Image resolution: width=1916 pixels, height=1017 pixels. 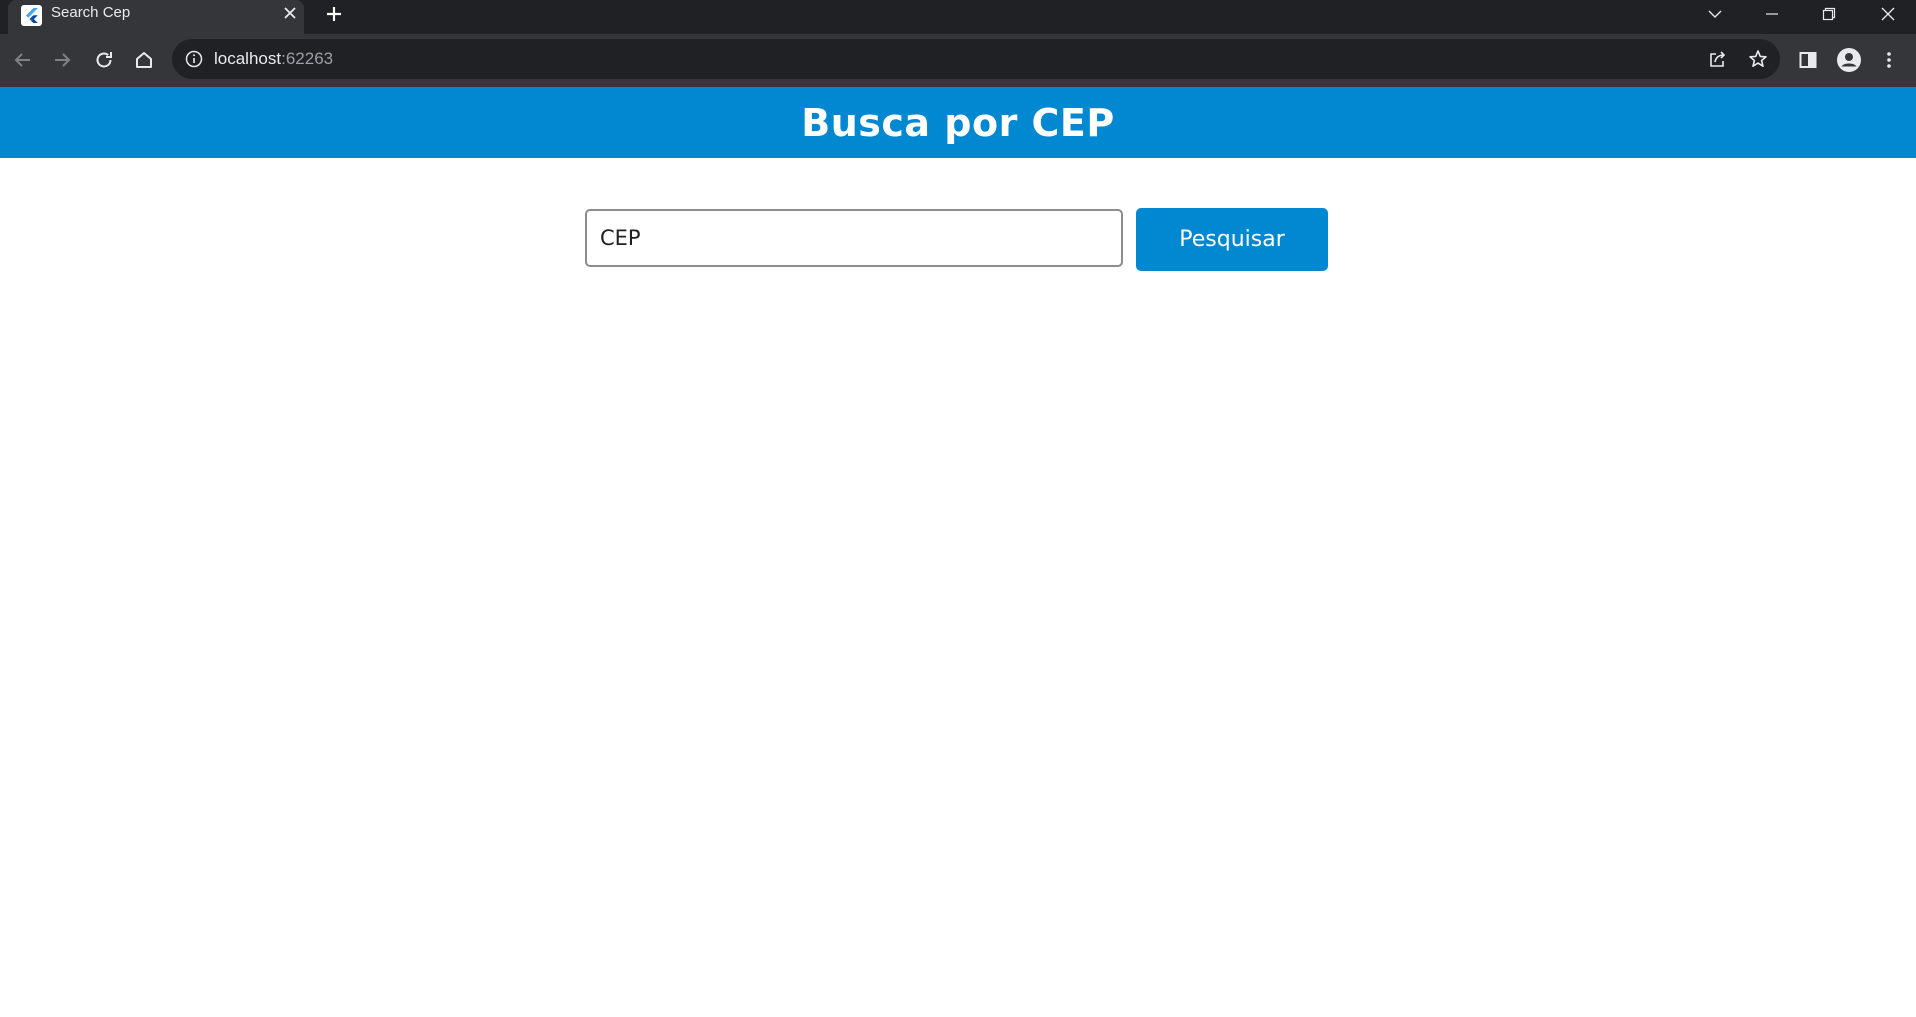 I want to click on search-button: Pesquisar, so click(x=1232, y=239).